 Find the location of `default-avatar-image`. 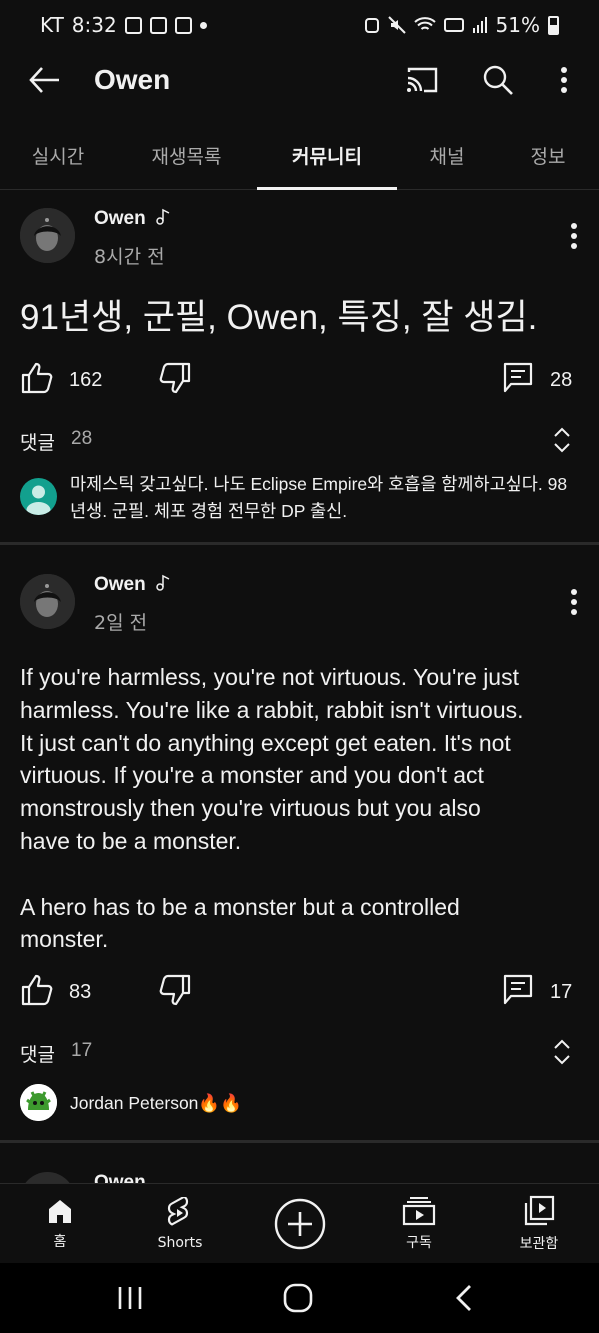

default-avatar-image is located at coordinates (38, 496).